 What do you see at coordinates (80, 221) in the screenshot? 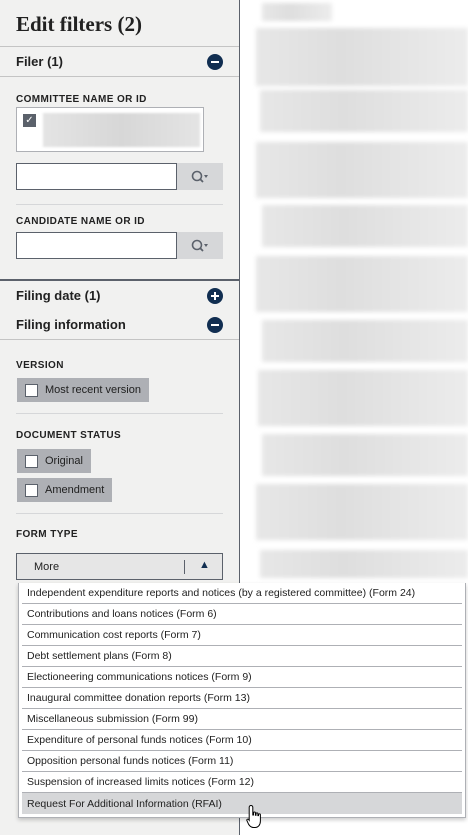
I see `candidate-label: CANDIDATE NAME OR ID` at bounding box center [80, 221].